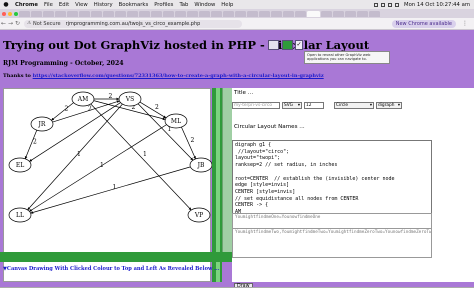 The image size is (474, 296). Describe the element at coordinates (390, 4) in the screenshot. I see `wifi-icon` at that location.